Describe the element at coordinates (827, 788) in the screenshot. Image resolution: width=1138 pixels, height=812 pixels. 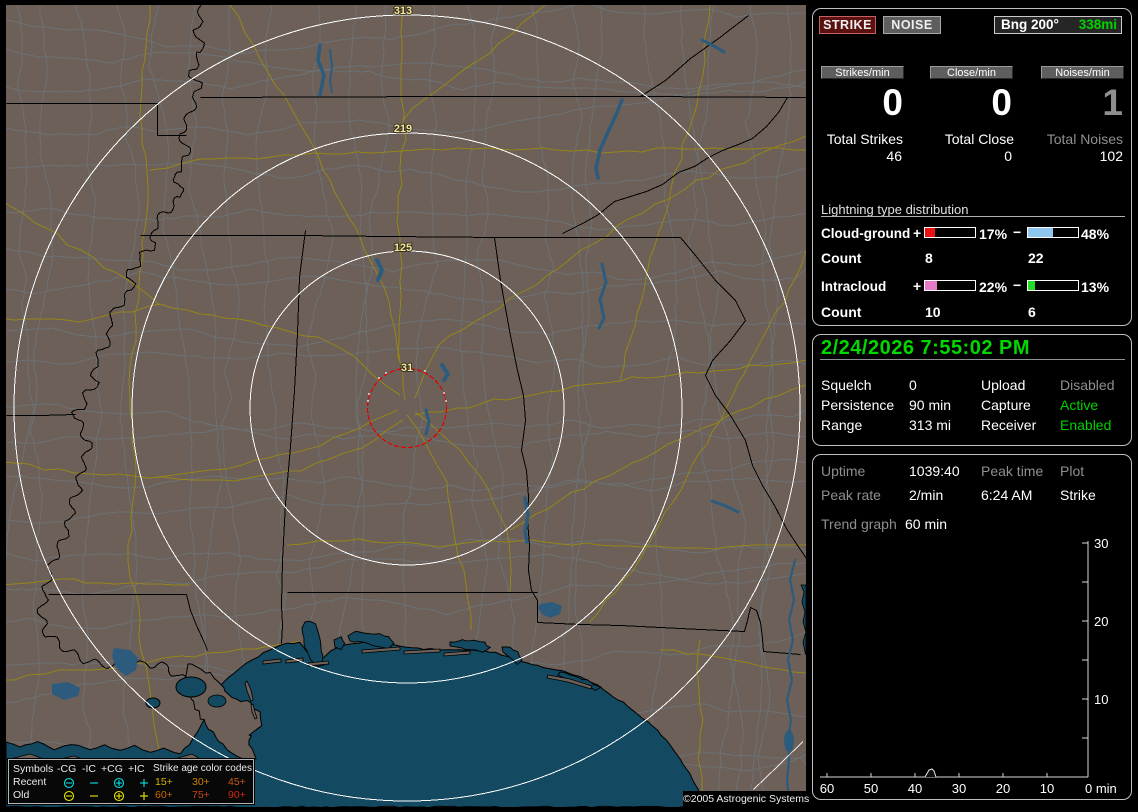
I see `svg-text: 60` at that location.